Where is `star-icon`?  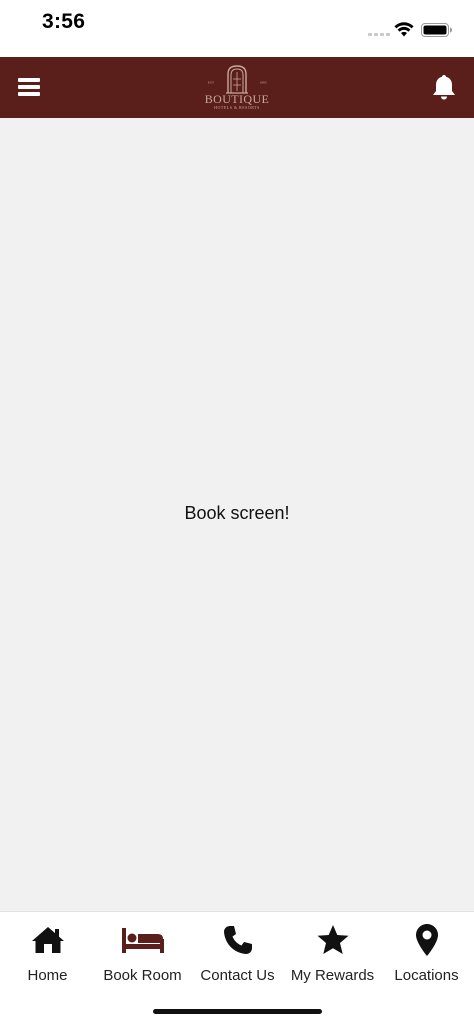 star-icon is located at coordinates (333, 940).